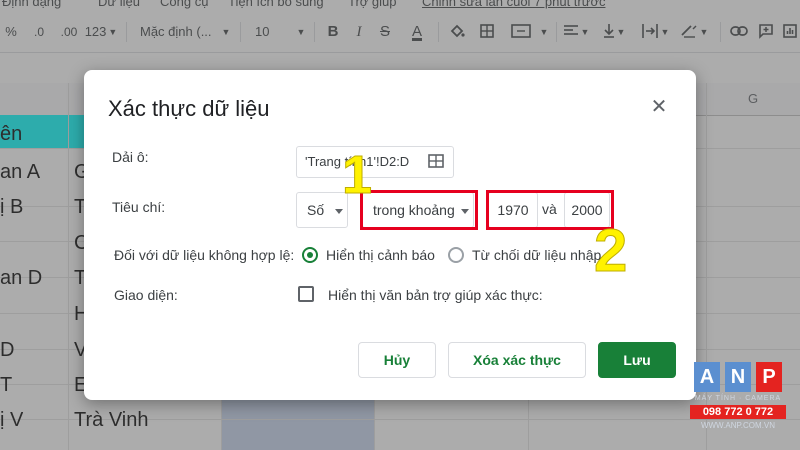 The image size is (800, 450). I want to click on cancel-button: Hủy, so click(397, 360).